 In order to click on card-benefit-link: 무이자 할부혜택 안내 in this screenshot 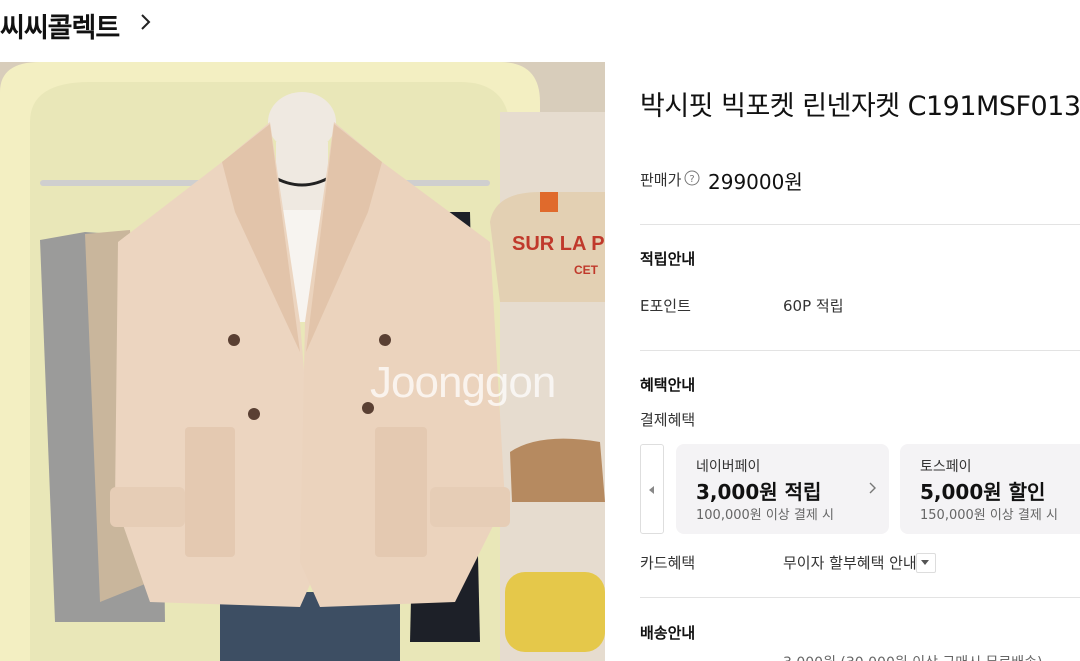, I will do `click(850, 562)`.